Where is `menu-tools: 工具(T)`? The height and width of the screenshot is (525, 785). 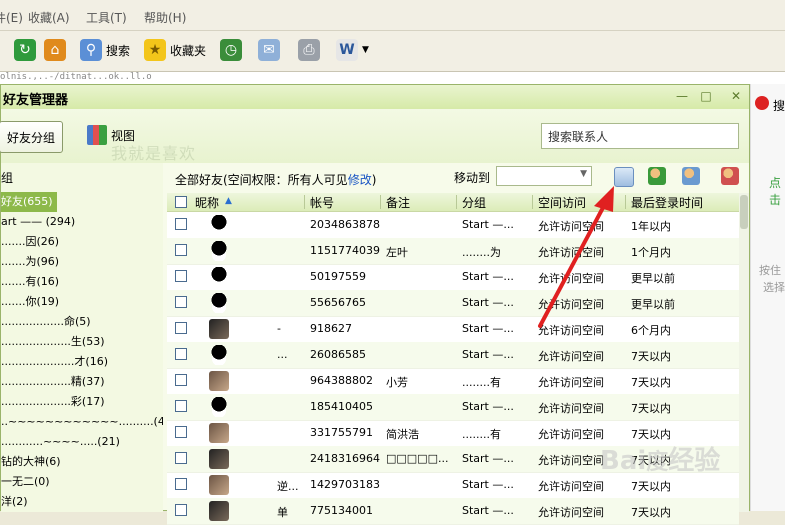 menu-tools: 工具(T) is located at coordinates (106, 17).